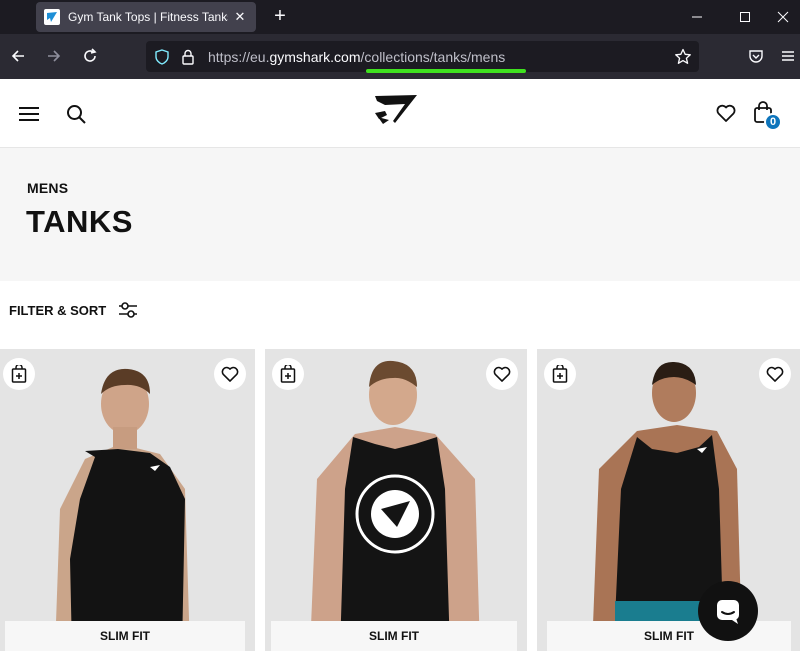  I want to click on browser-tab: Gym Tank Tops | Fitness Tanks | G ✕, so click(146, 17).